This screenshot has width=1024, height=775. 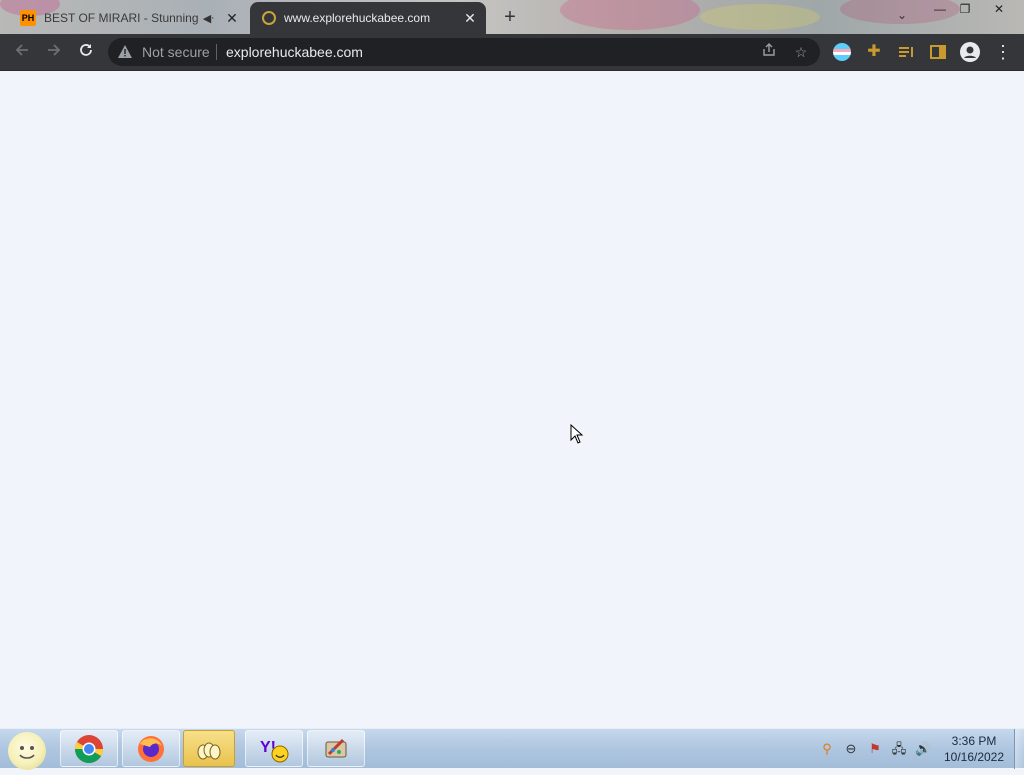 I want to click on close-window-icon: ✕, so click(x=999, y=9).